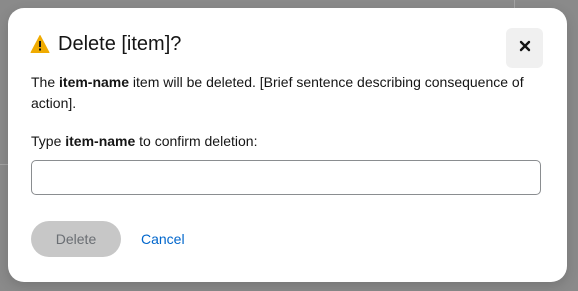 The height and width of the screenshot is (291, 578). What do you see at coordinates (76, 239) in the screenshot?
I see `delete-button: Delete` at bounding box center [76, 239].